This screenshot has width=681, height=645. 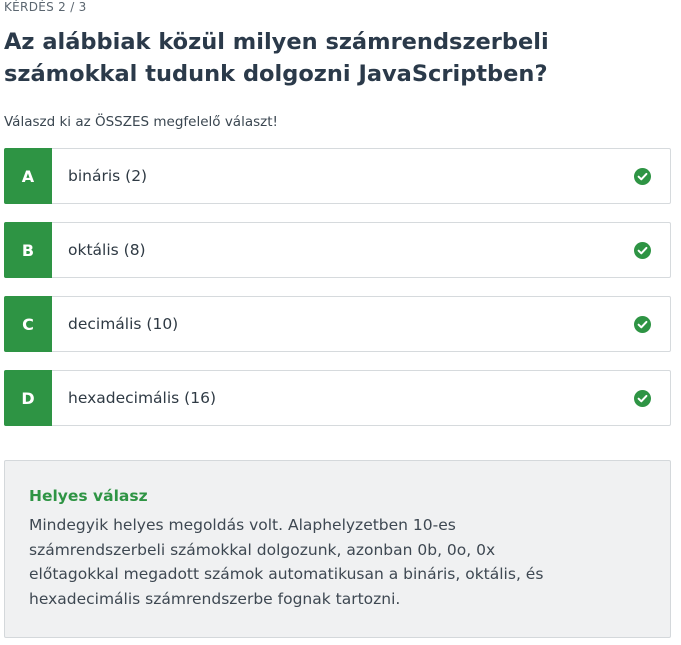 I want to click on option-letter: D, so click(x=28, y=398).